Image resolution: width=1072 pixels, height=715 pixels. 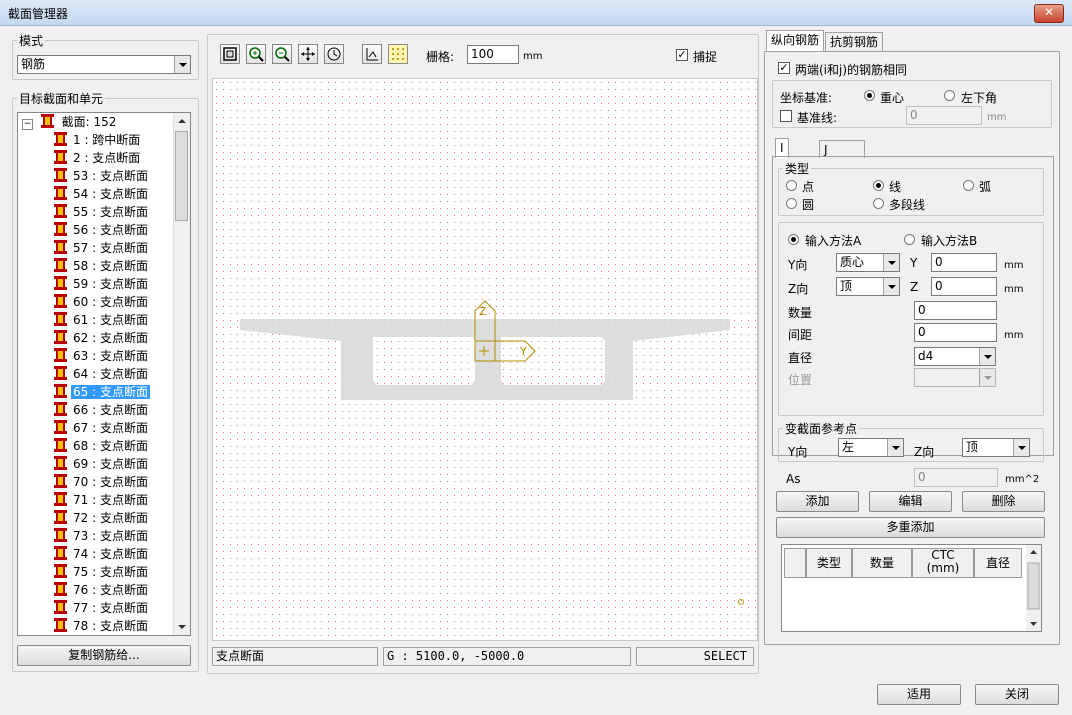 What do you see at coordinates (869, 95) in the screenshot?
I see `centroid-radio` at bounding box center [869, 95].